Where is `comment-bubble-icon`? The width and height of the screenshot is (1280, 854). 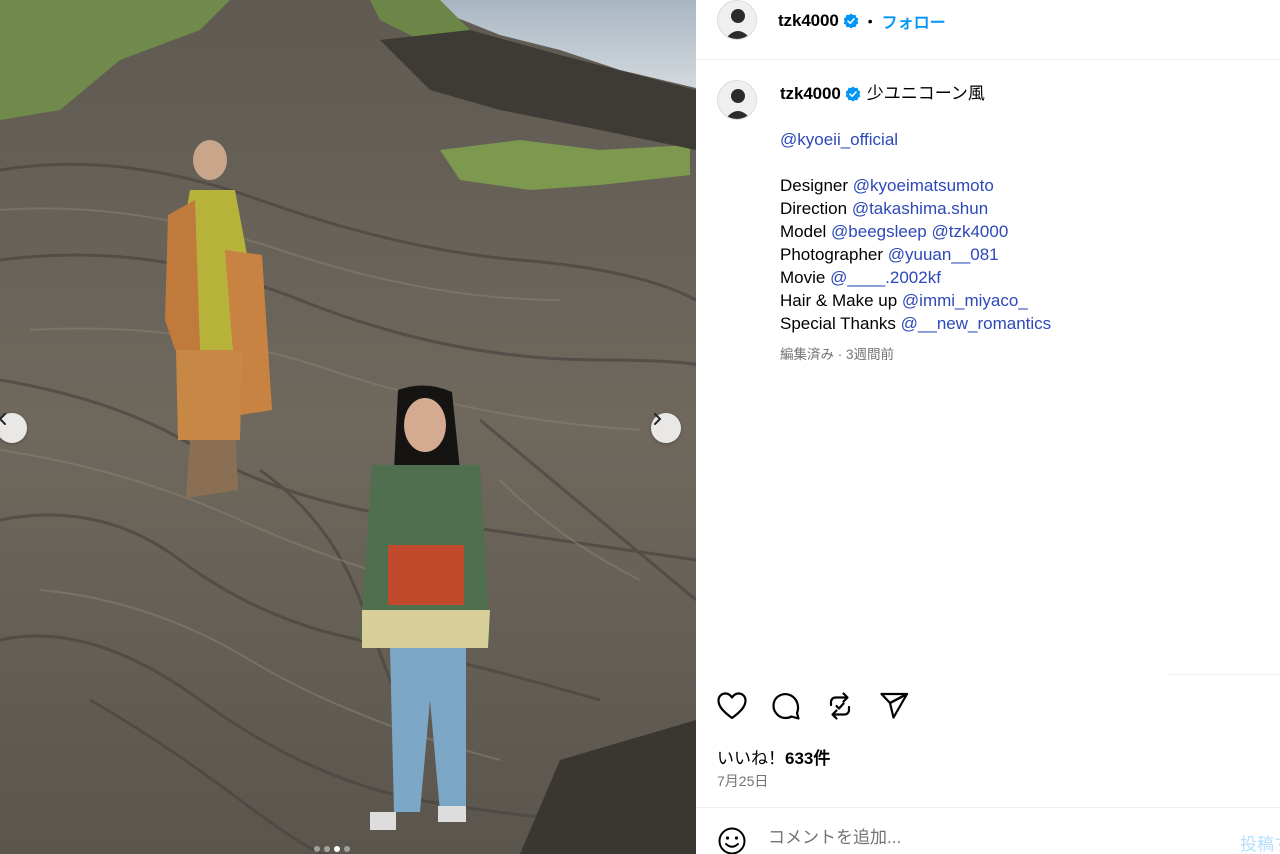
comment-bubble-icon is located at coordinates (786, 706).